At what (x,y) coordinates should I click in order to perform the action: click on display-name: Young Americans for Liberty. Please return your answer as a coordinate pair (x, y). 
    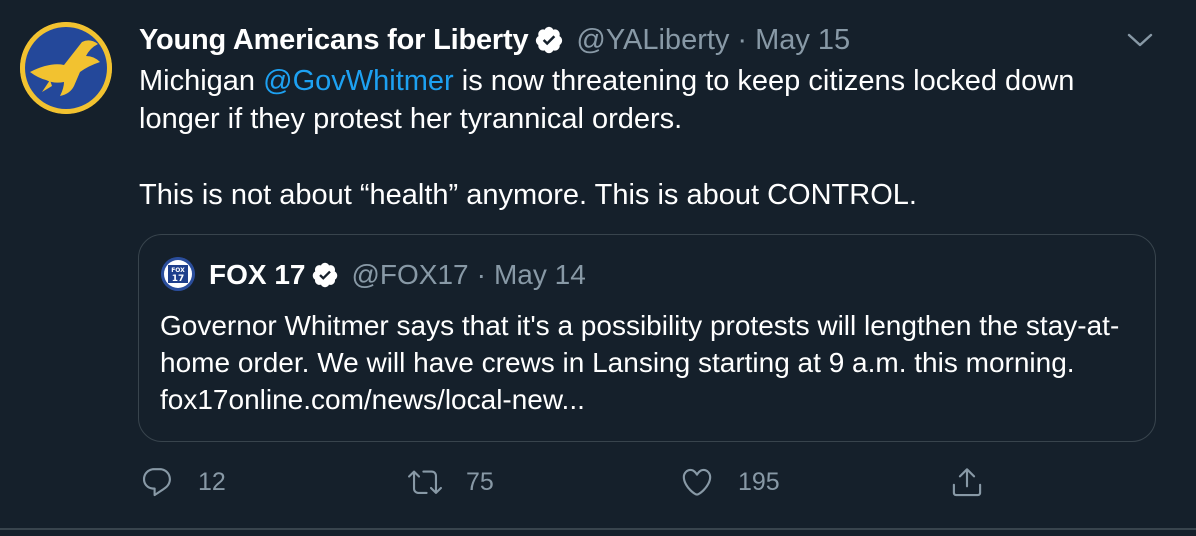
    Looking at the image, I should click on (334, 40).